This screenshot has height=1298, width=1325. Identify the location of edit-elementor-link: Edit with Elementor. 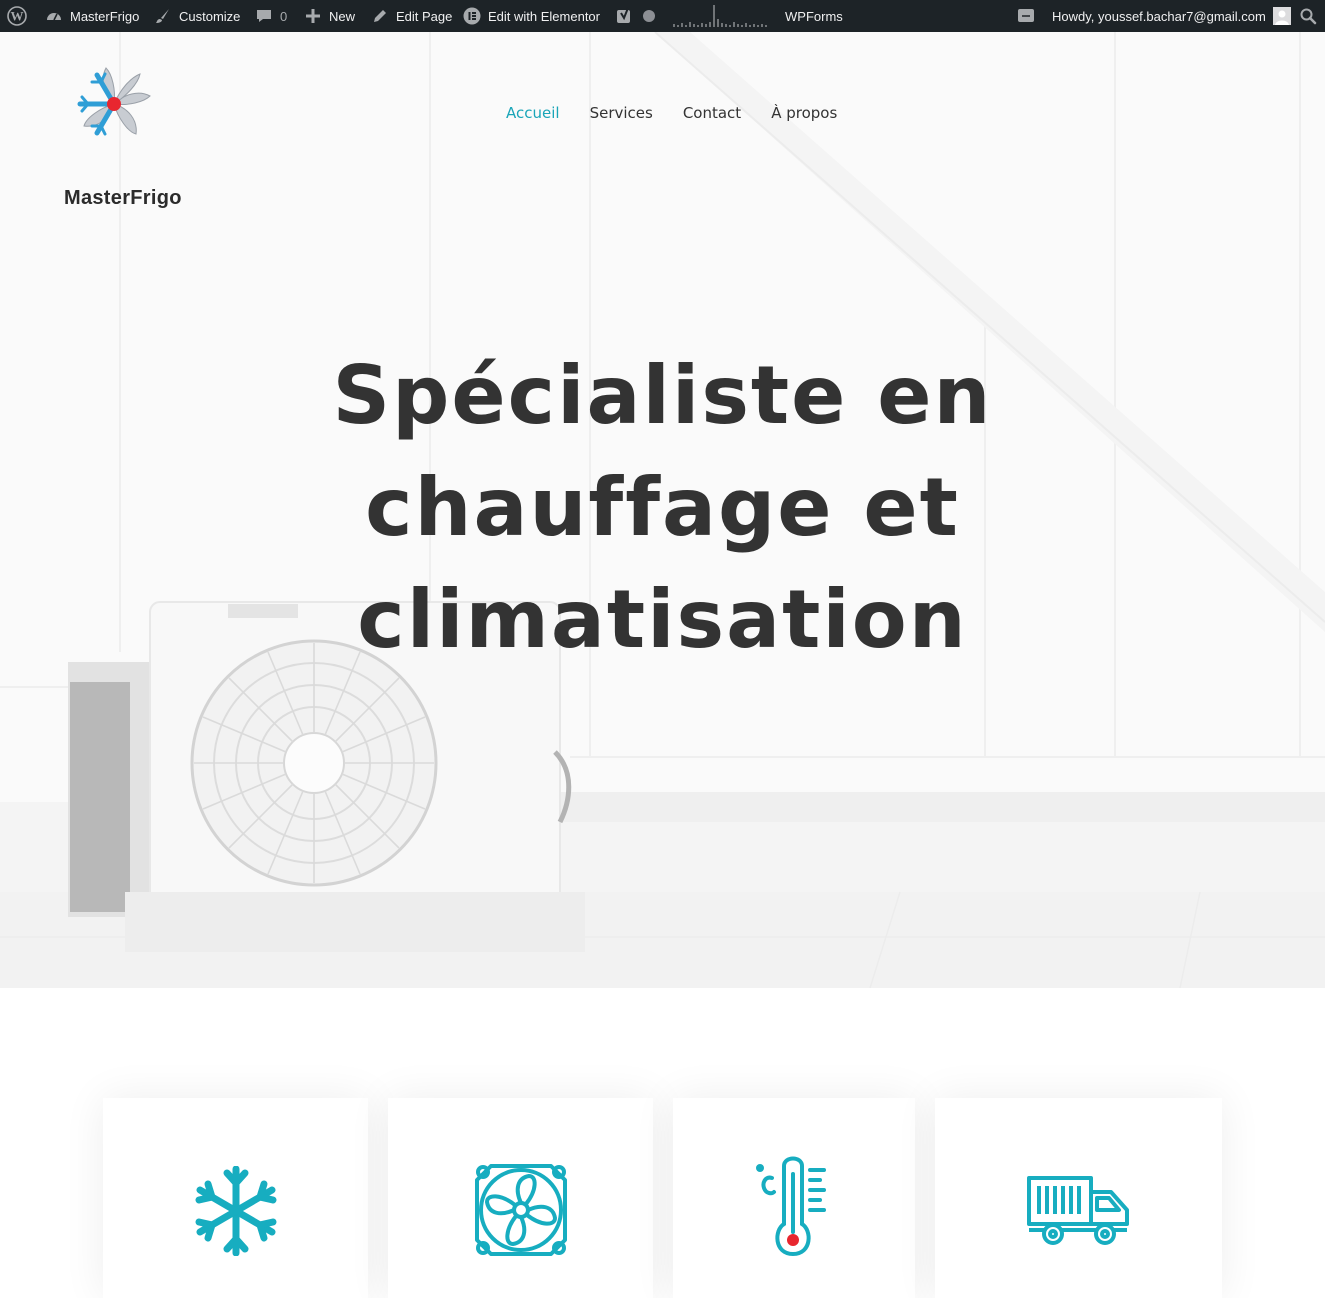
(531, 16).